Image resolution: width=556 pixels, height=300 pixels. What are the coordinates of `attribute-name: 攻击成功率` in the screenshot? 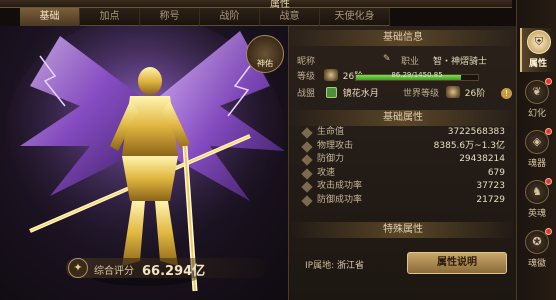 It's located at (340, 186).